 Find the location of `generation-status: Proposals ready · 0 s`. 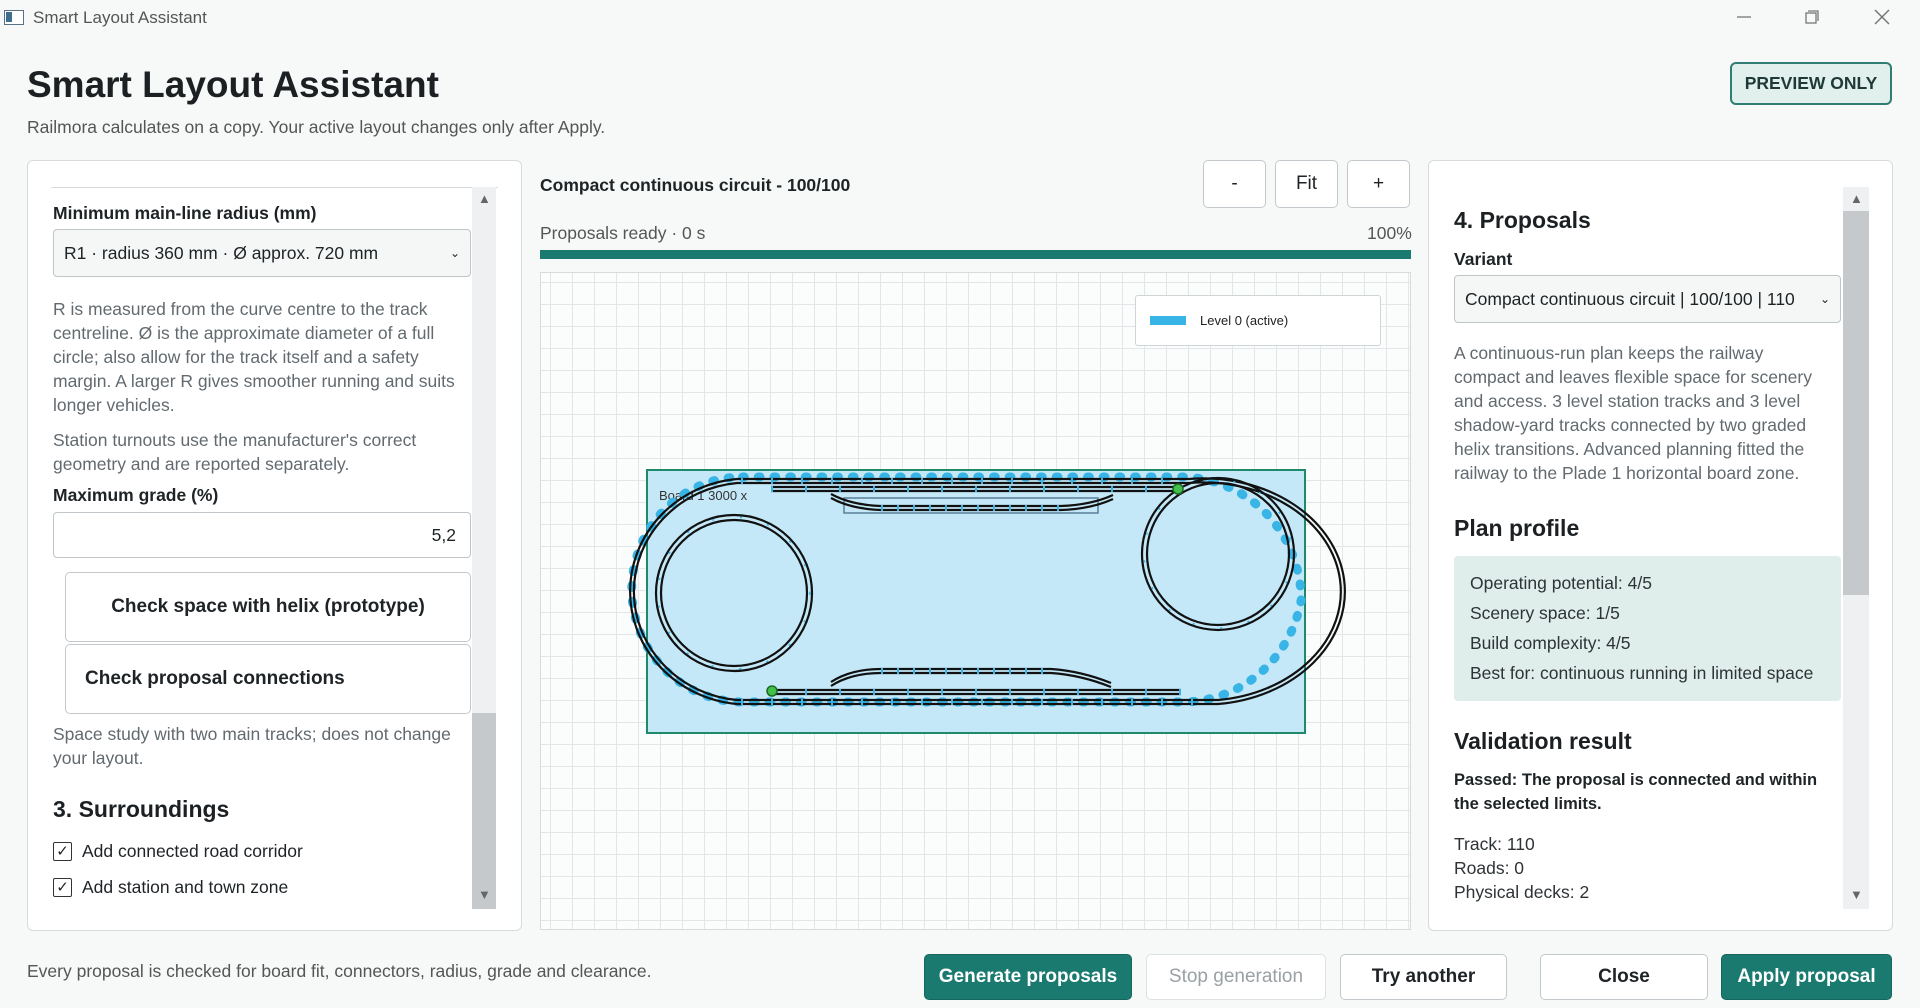

generation-status: Proposals ready · 0 s is located at coordinates (623, 233).